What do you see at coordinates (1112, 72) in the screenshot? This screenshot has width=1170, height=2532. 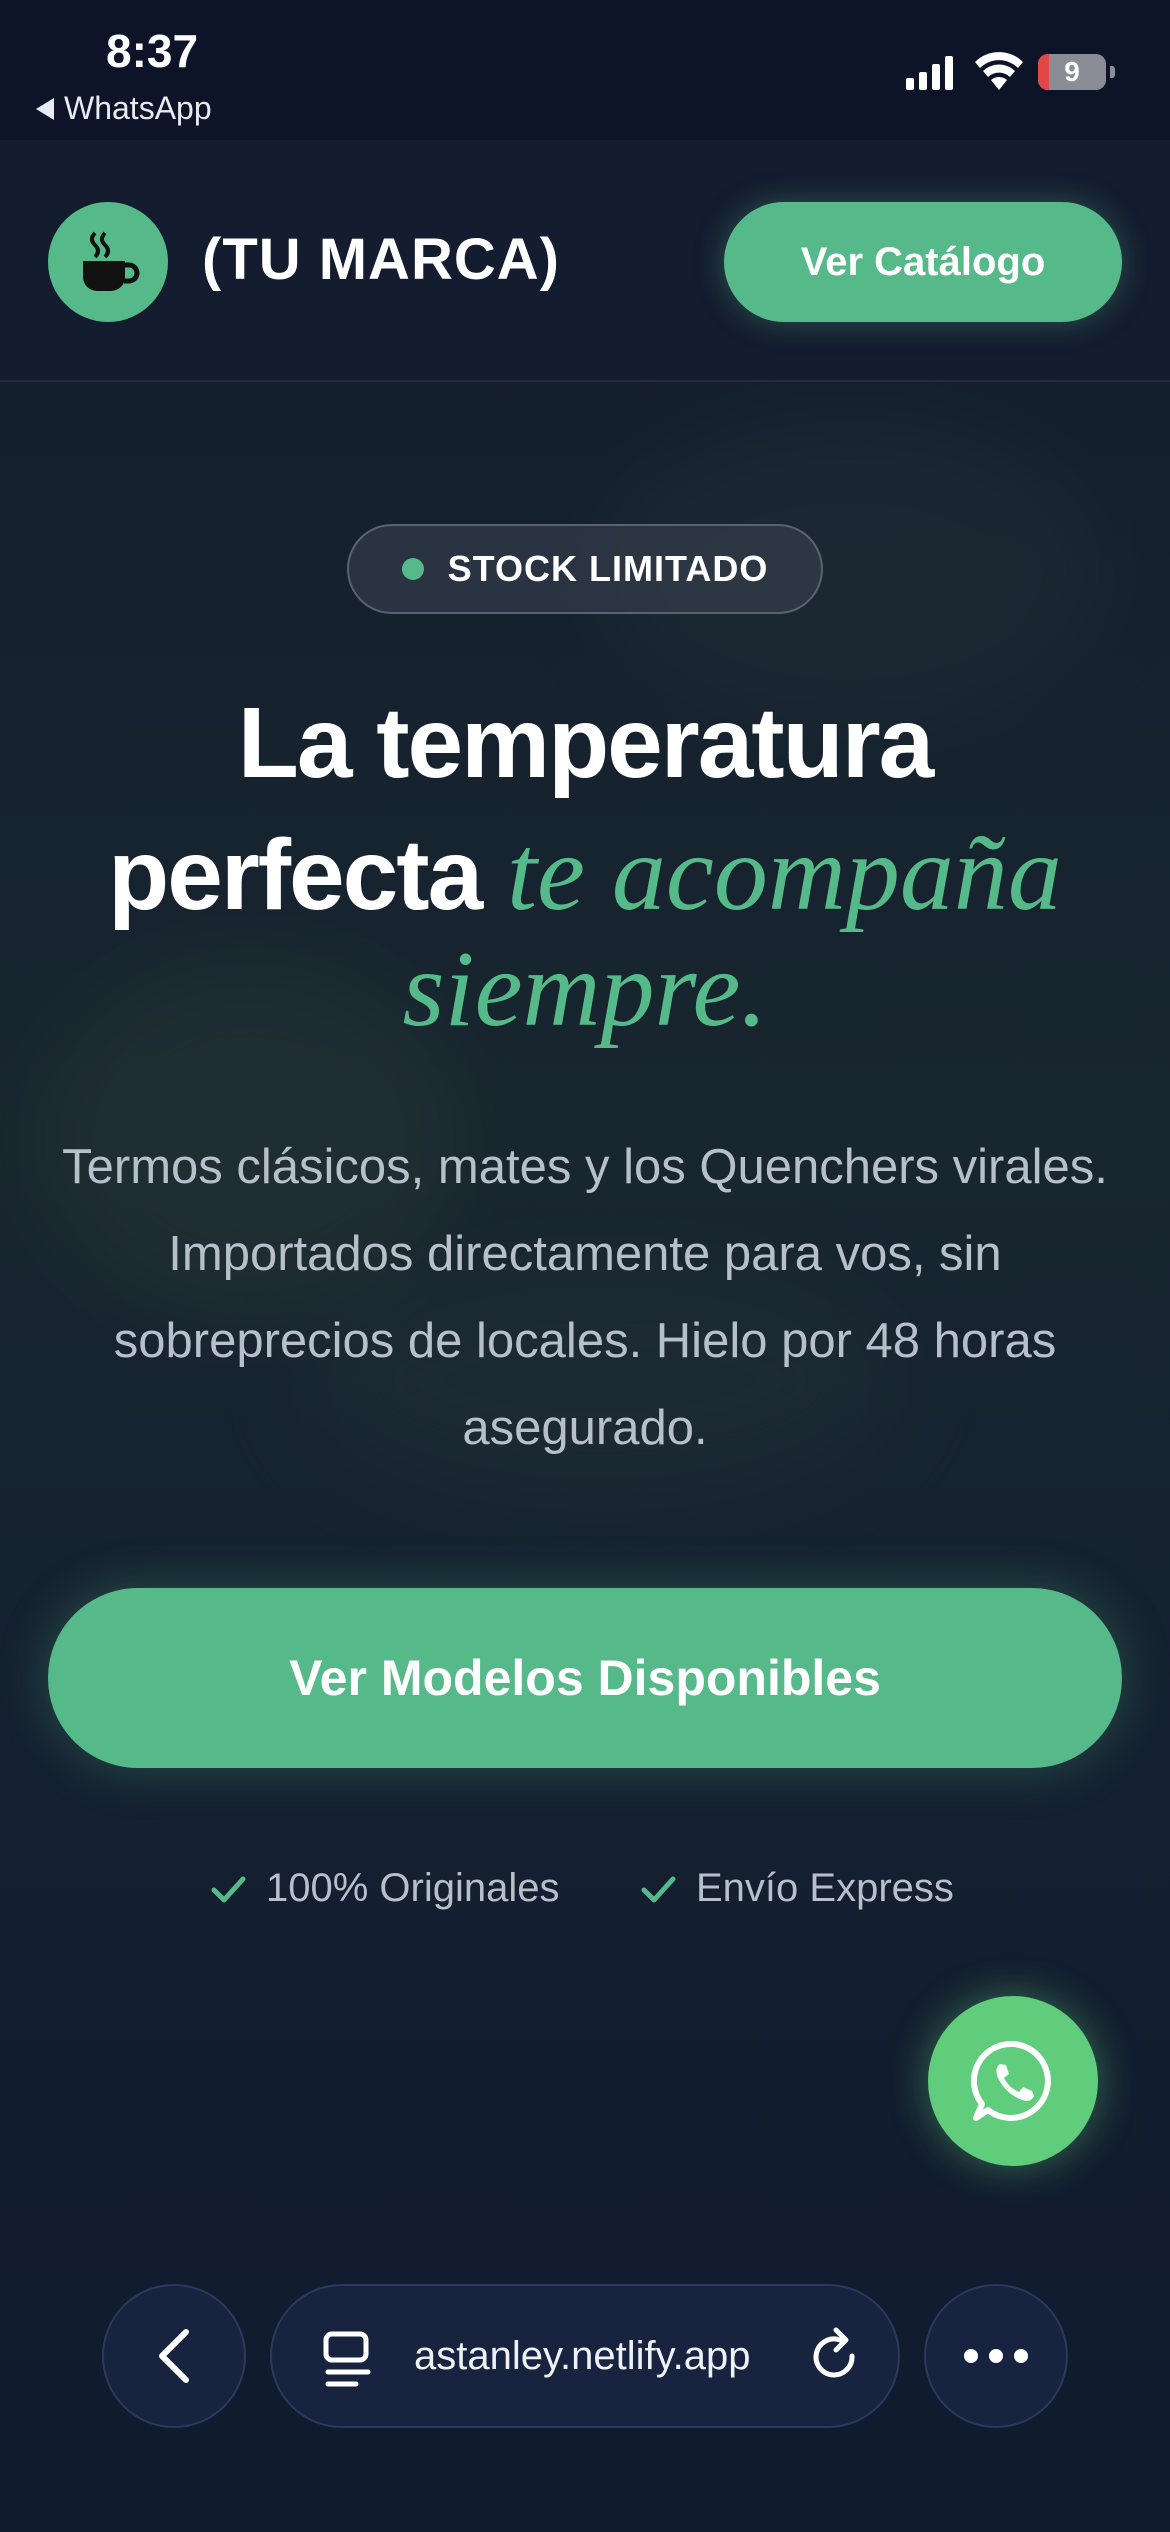 I see `battery-cap` at bounding box center [1112, 72].